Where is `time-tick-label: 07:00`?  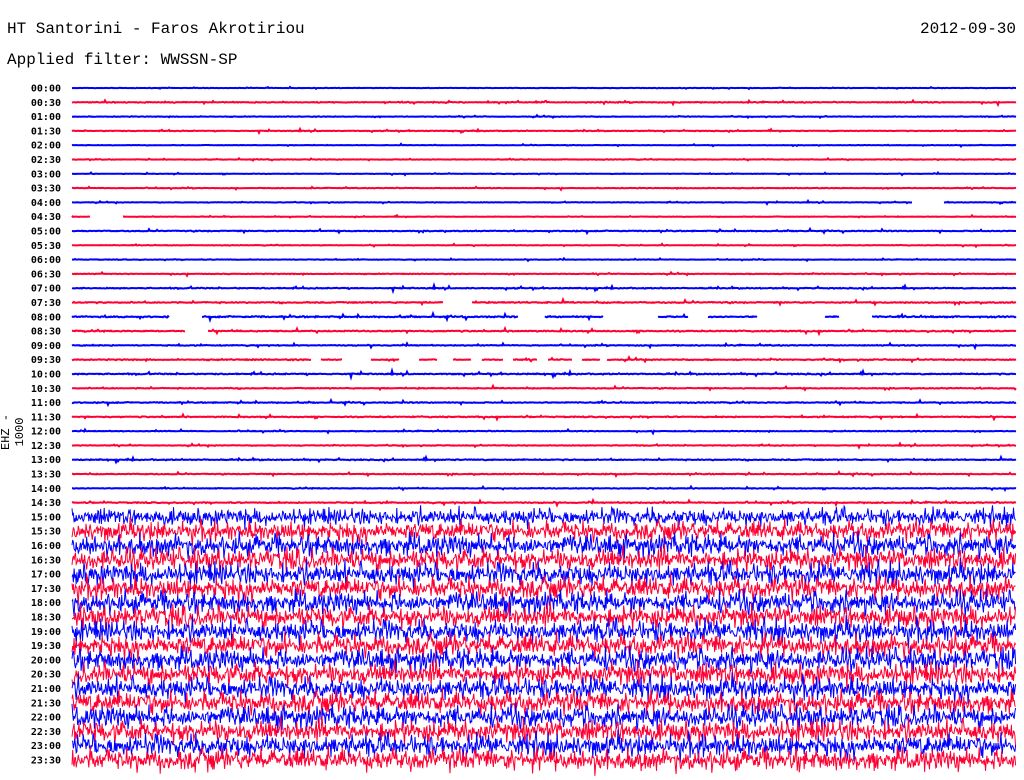 time-tick-label: 07:00 is located at coordinates (46, 289).